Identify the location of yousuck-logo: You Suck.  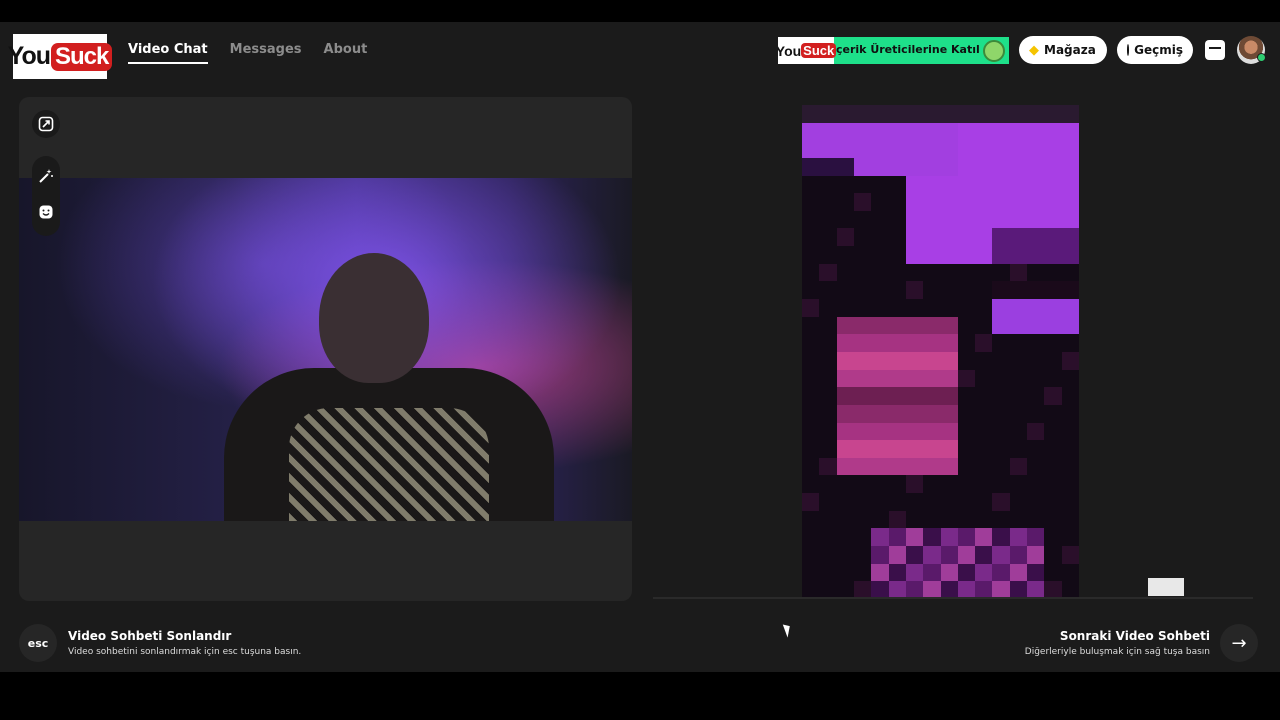
(60, 56).